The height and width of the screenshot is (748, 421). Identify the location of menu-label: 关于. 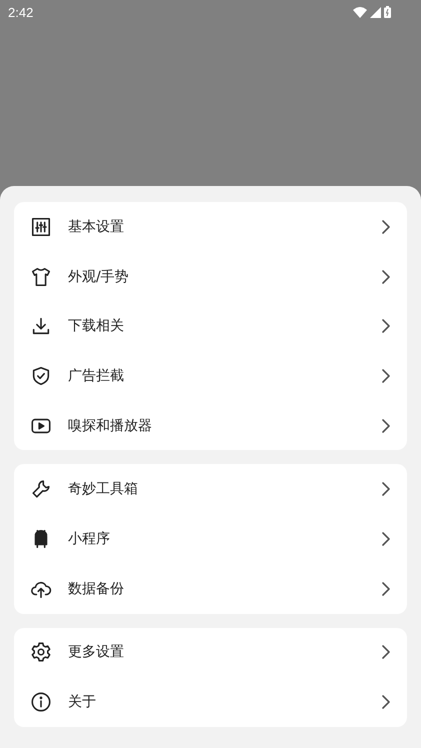
(82, 702).